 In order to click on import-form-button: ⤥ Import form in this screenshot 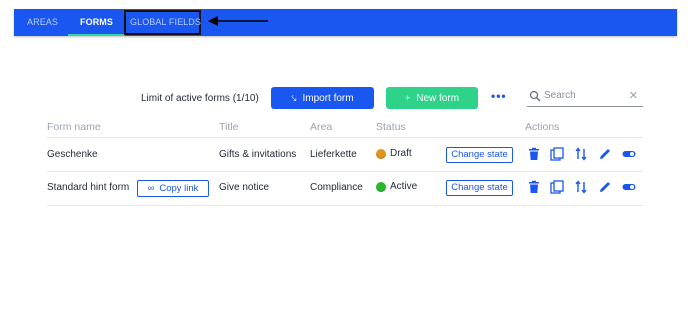, I will do `click(322, 98)`.